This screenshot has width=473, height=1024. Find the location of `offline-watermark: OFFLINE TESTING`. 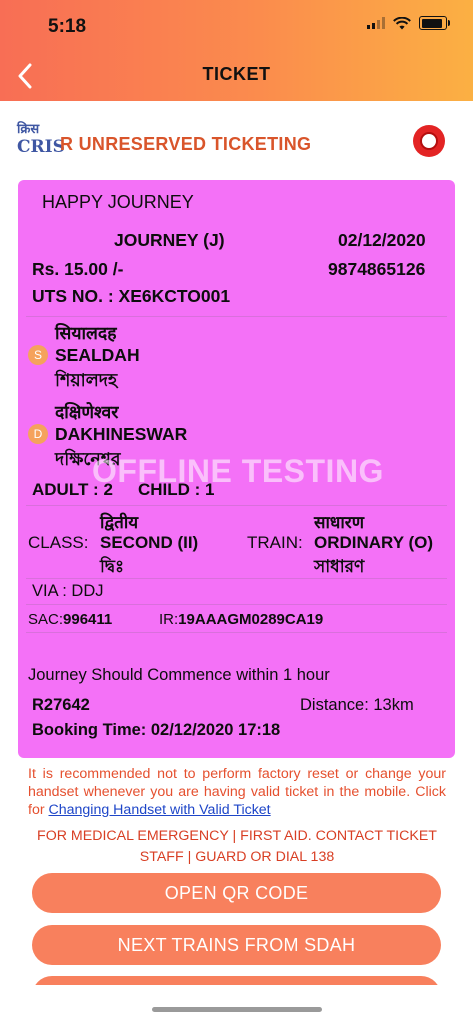

offline-watermark: OFFLINE TESTING is located at coordinates (238, 471).